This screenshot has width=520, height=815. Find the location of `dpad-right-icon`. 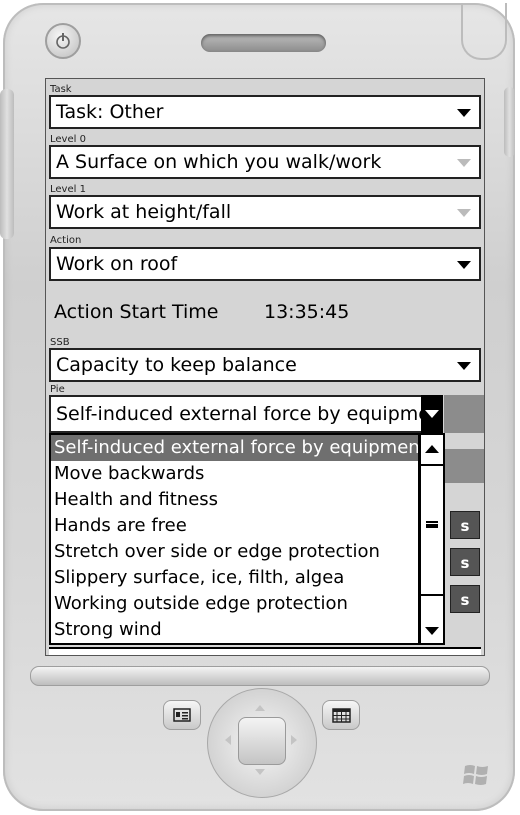

dpad-right-icon is located at coordinates (294, 740).